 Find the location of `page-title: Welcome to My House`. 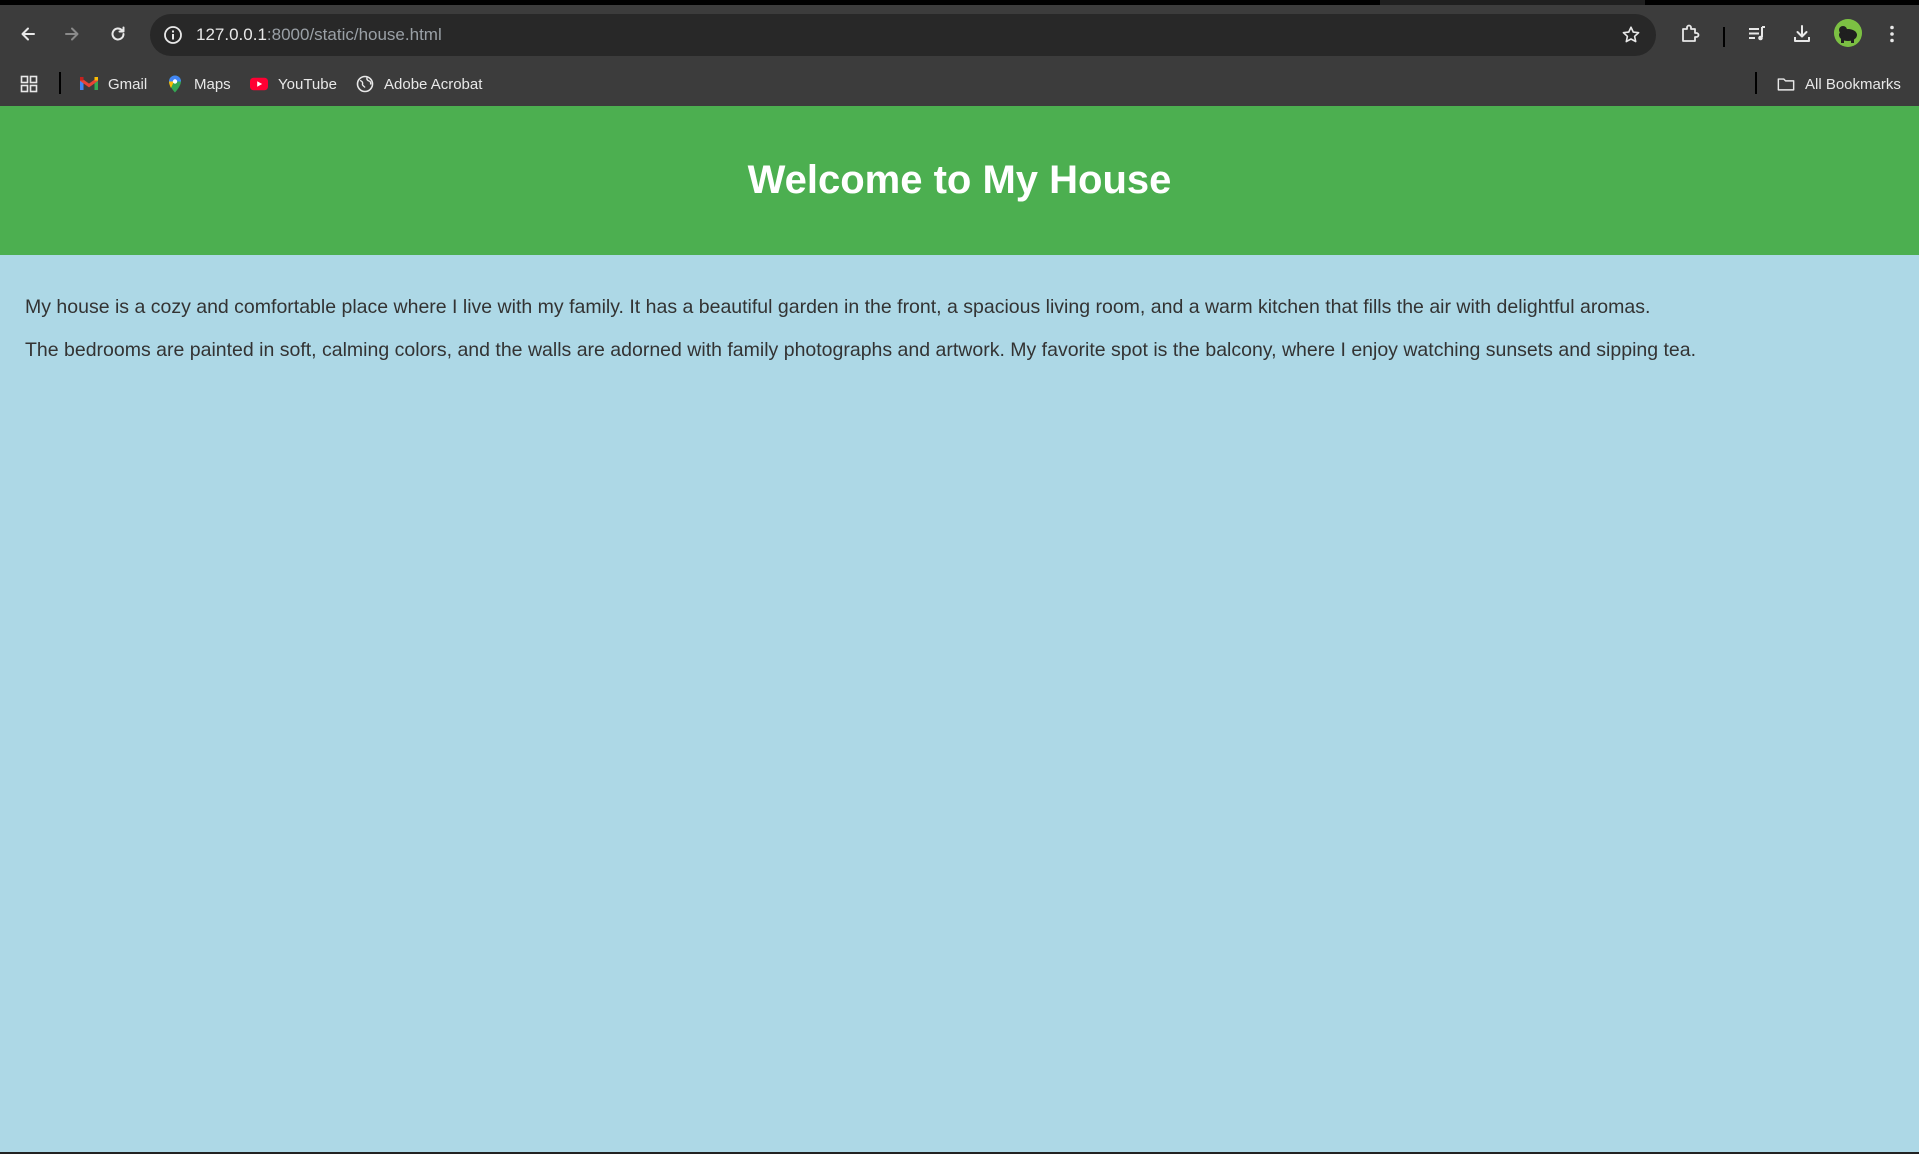

page-title: Welcome to My House is located at coordinates (959, 180).